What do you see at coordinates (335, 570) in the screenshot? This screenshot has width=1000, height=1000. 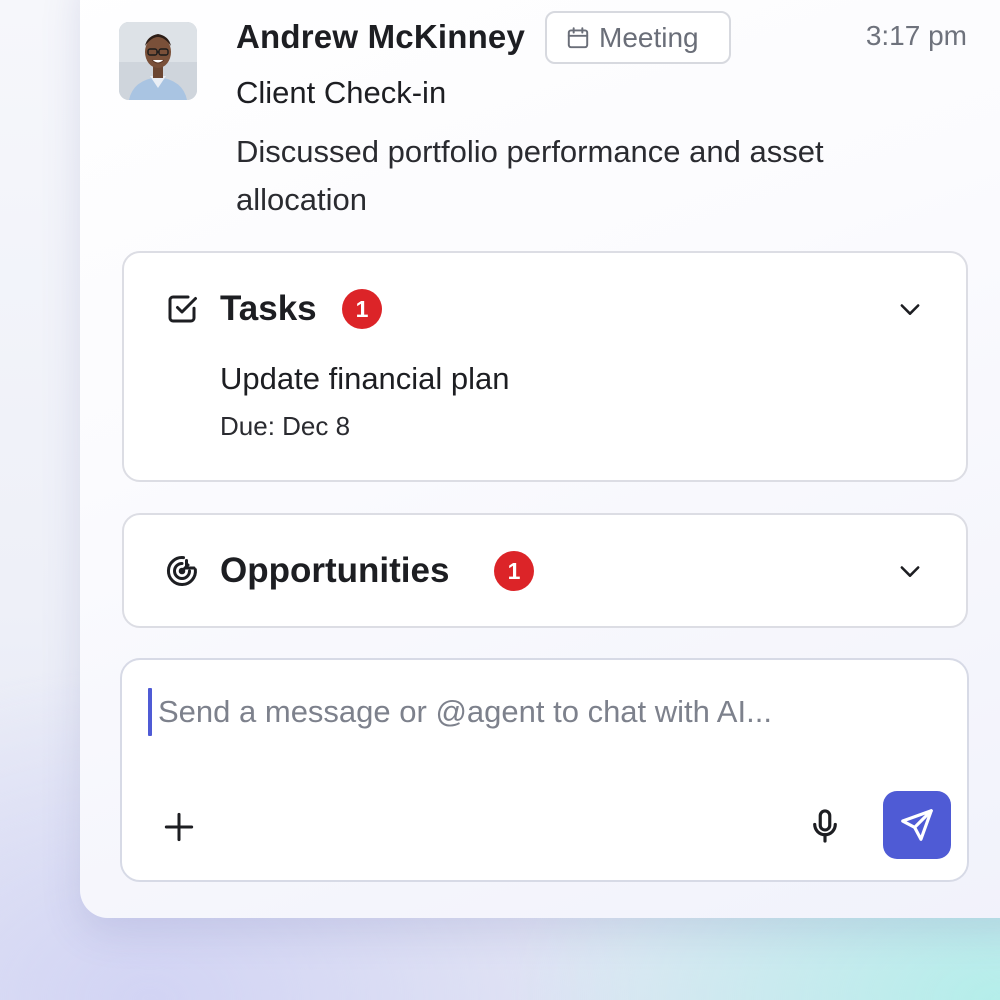 I see `opportunities-title: Opportunities` at bounding box center [335, 570].